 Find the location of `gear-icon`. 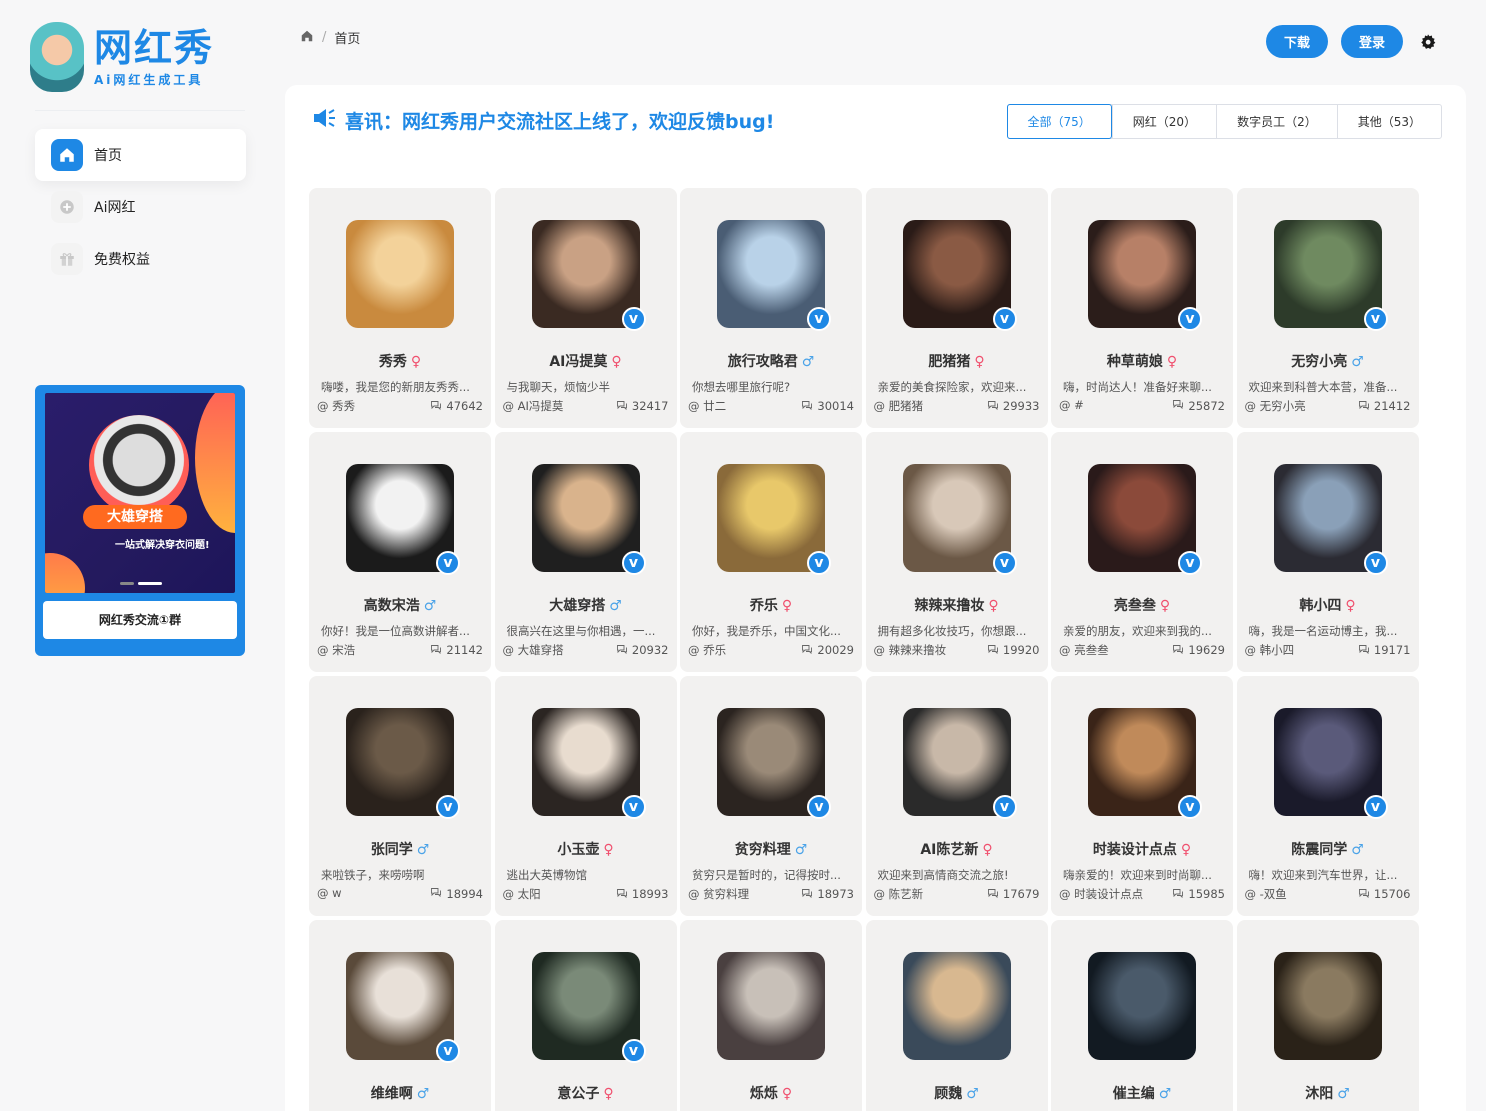

gear-icon is located at coordinates (1428, 42).